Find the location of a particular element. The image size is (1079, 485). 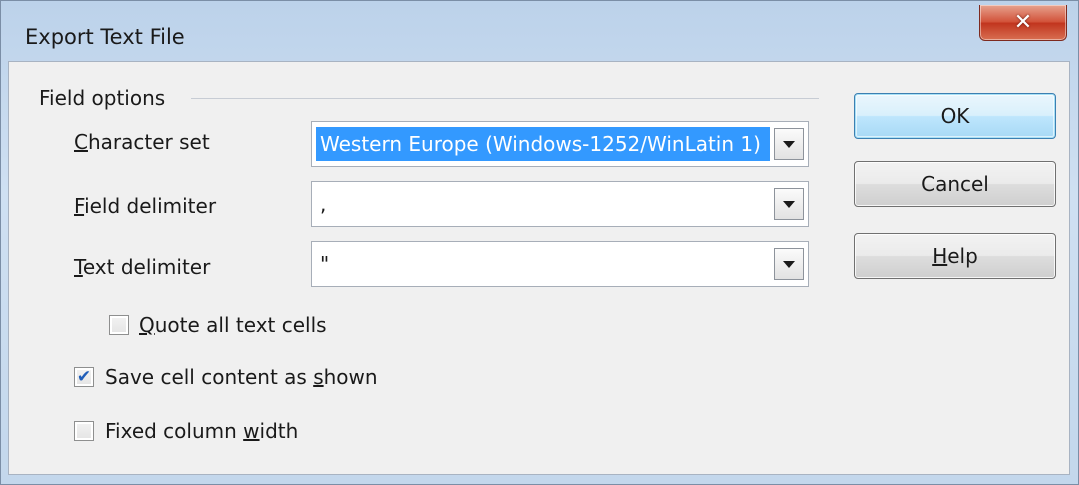

character-set-dropdown-button is located at coordinates (789, 144).